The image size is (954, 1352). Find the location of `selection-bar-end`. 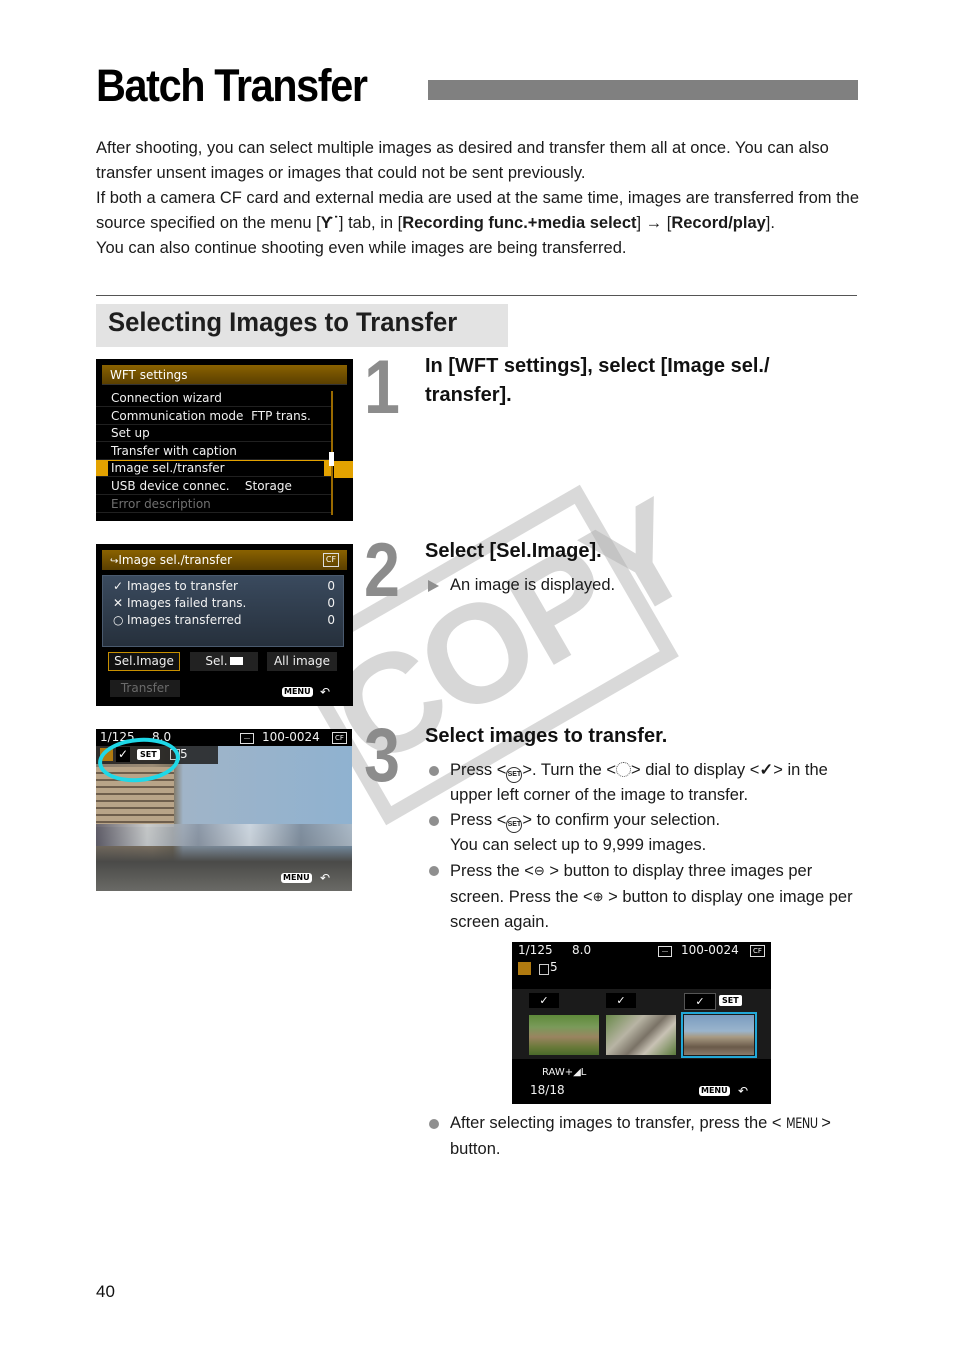

selection-bar-end is located at coordinates (343, 469).